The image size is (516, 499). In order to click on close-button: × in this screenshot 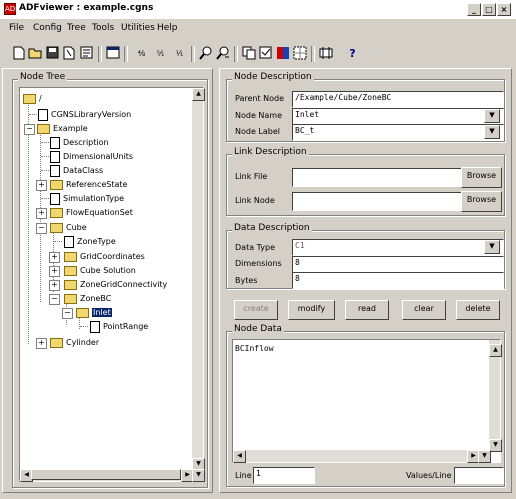, I will do `click(504, 9)`.